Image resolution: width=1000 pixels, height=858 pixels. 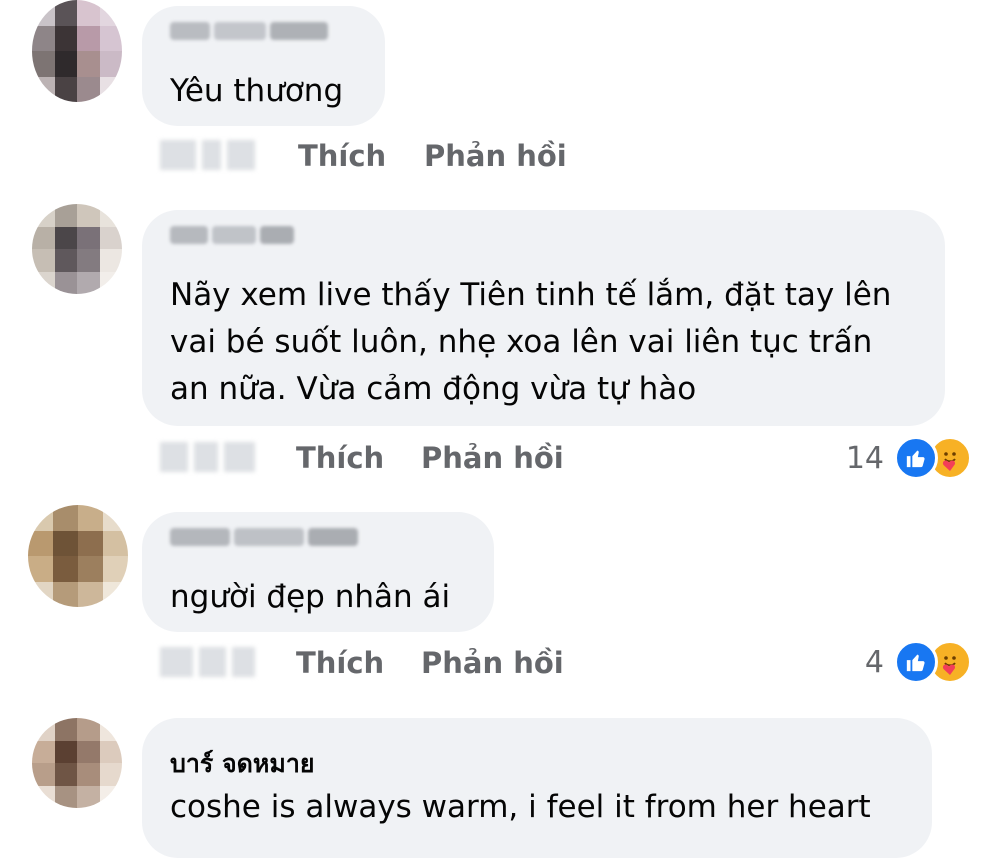 I want to click on comment-text: người đẹp nhân ái, so click(x=310, y=597).